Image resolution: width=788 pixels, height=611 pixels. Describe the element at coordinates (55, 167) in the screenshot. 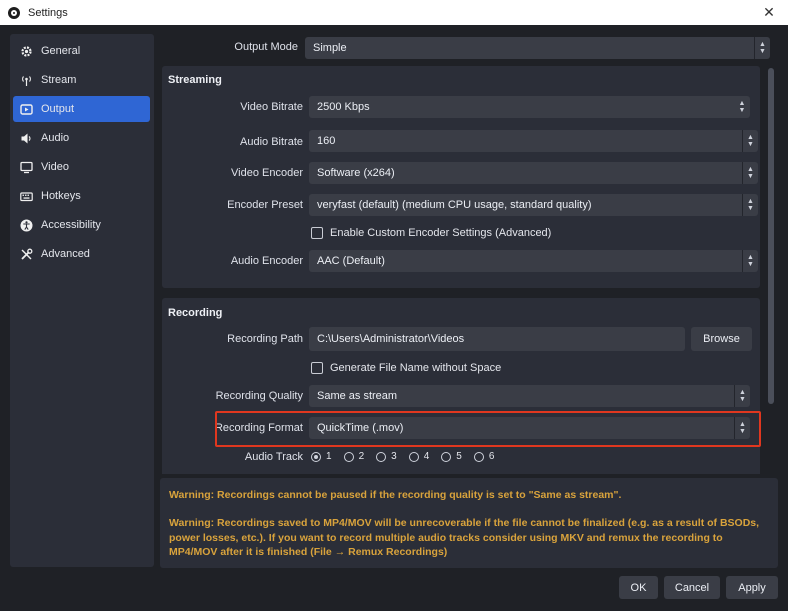

I see `sidebar-item-label: Video` at that location.